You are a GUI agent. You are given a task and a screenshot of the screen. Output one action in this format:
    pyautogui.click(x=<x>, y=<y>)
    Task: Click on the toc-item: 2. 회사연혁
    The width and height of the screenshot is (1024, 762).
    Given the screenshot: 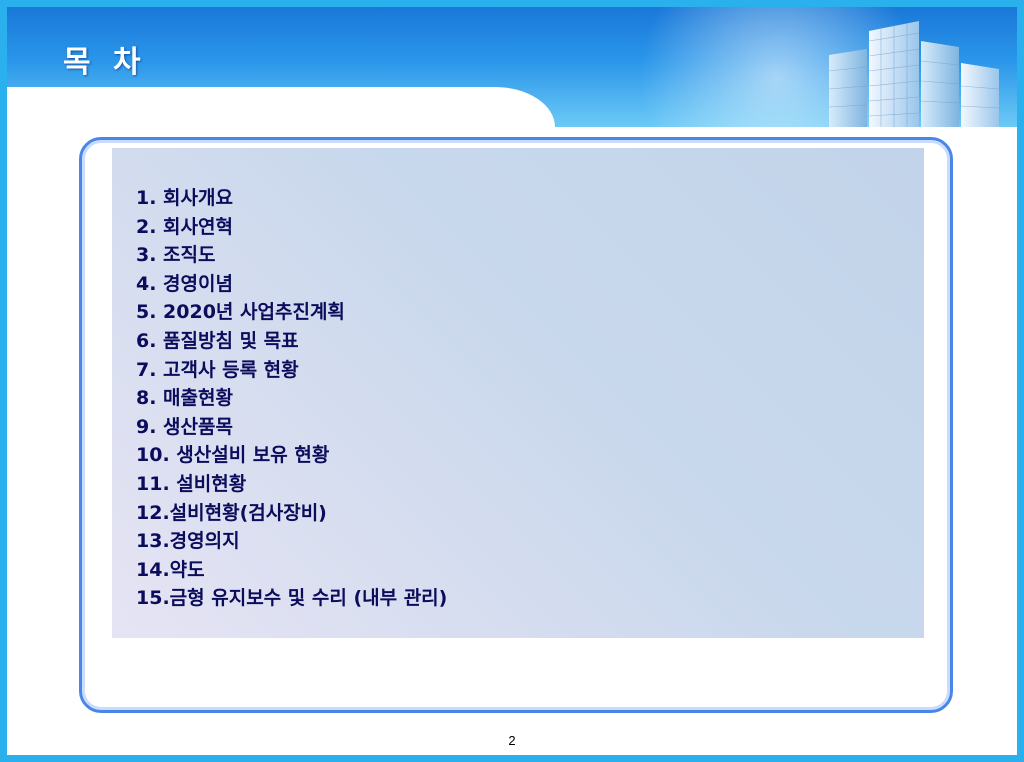 What is the action you would take?
    pyautogui.click(x=184, y=226)
    